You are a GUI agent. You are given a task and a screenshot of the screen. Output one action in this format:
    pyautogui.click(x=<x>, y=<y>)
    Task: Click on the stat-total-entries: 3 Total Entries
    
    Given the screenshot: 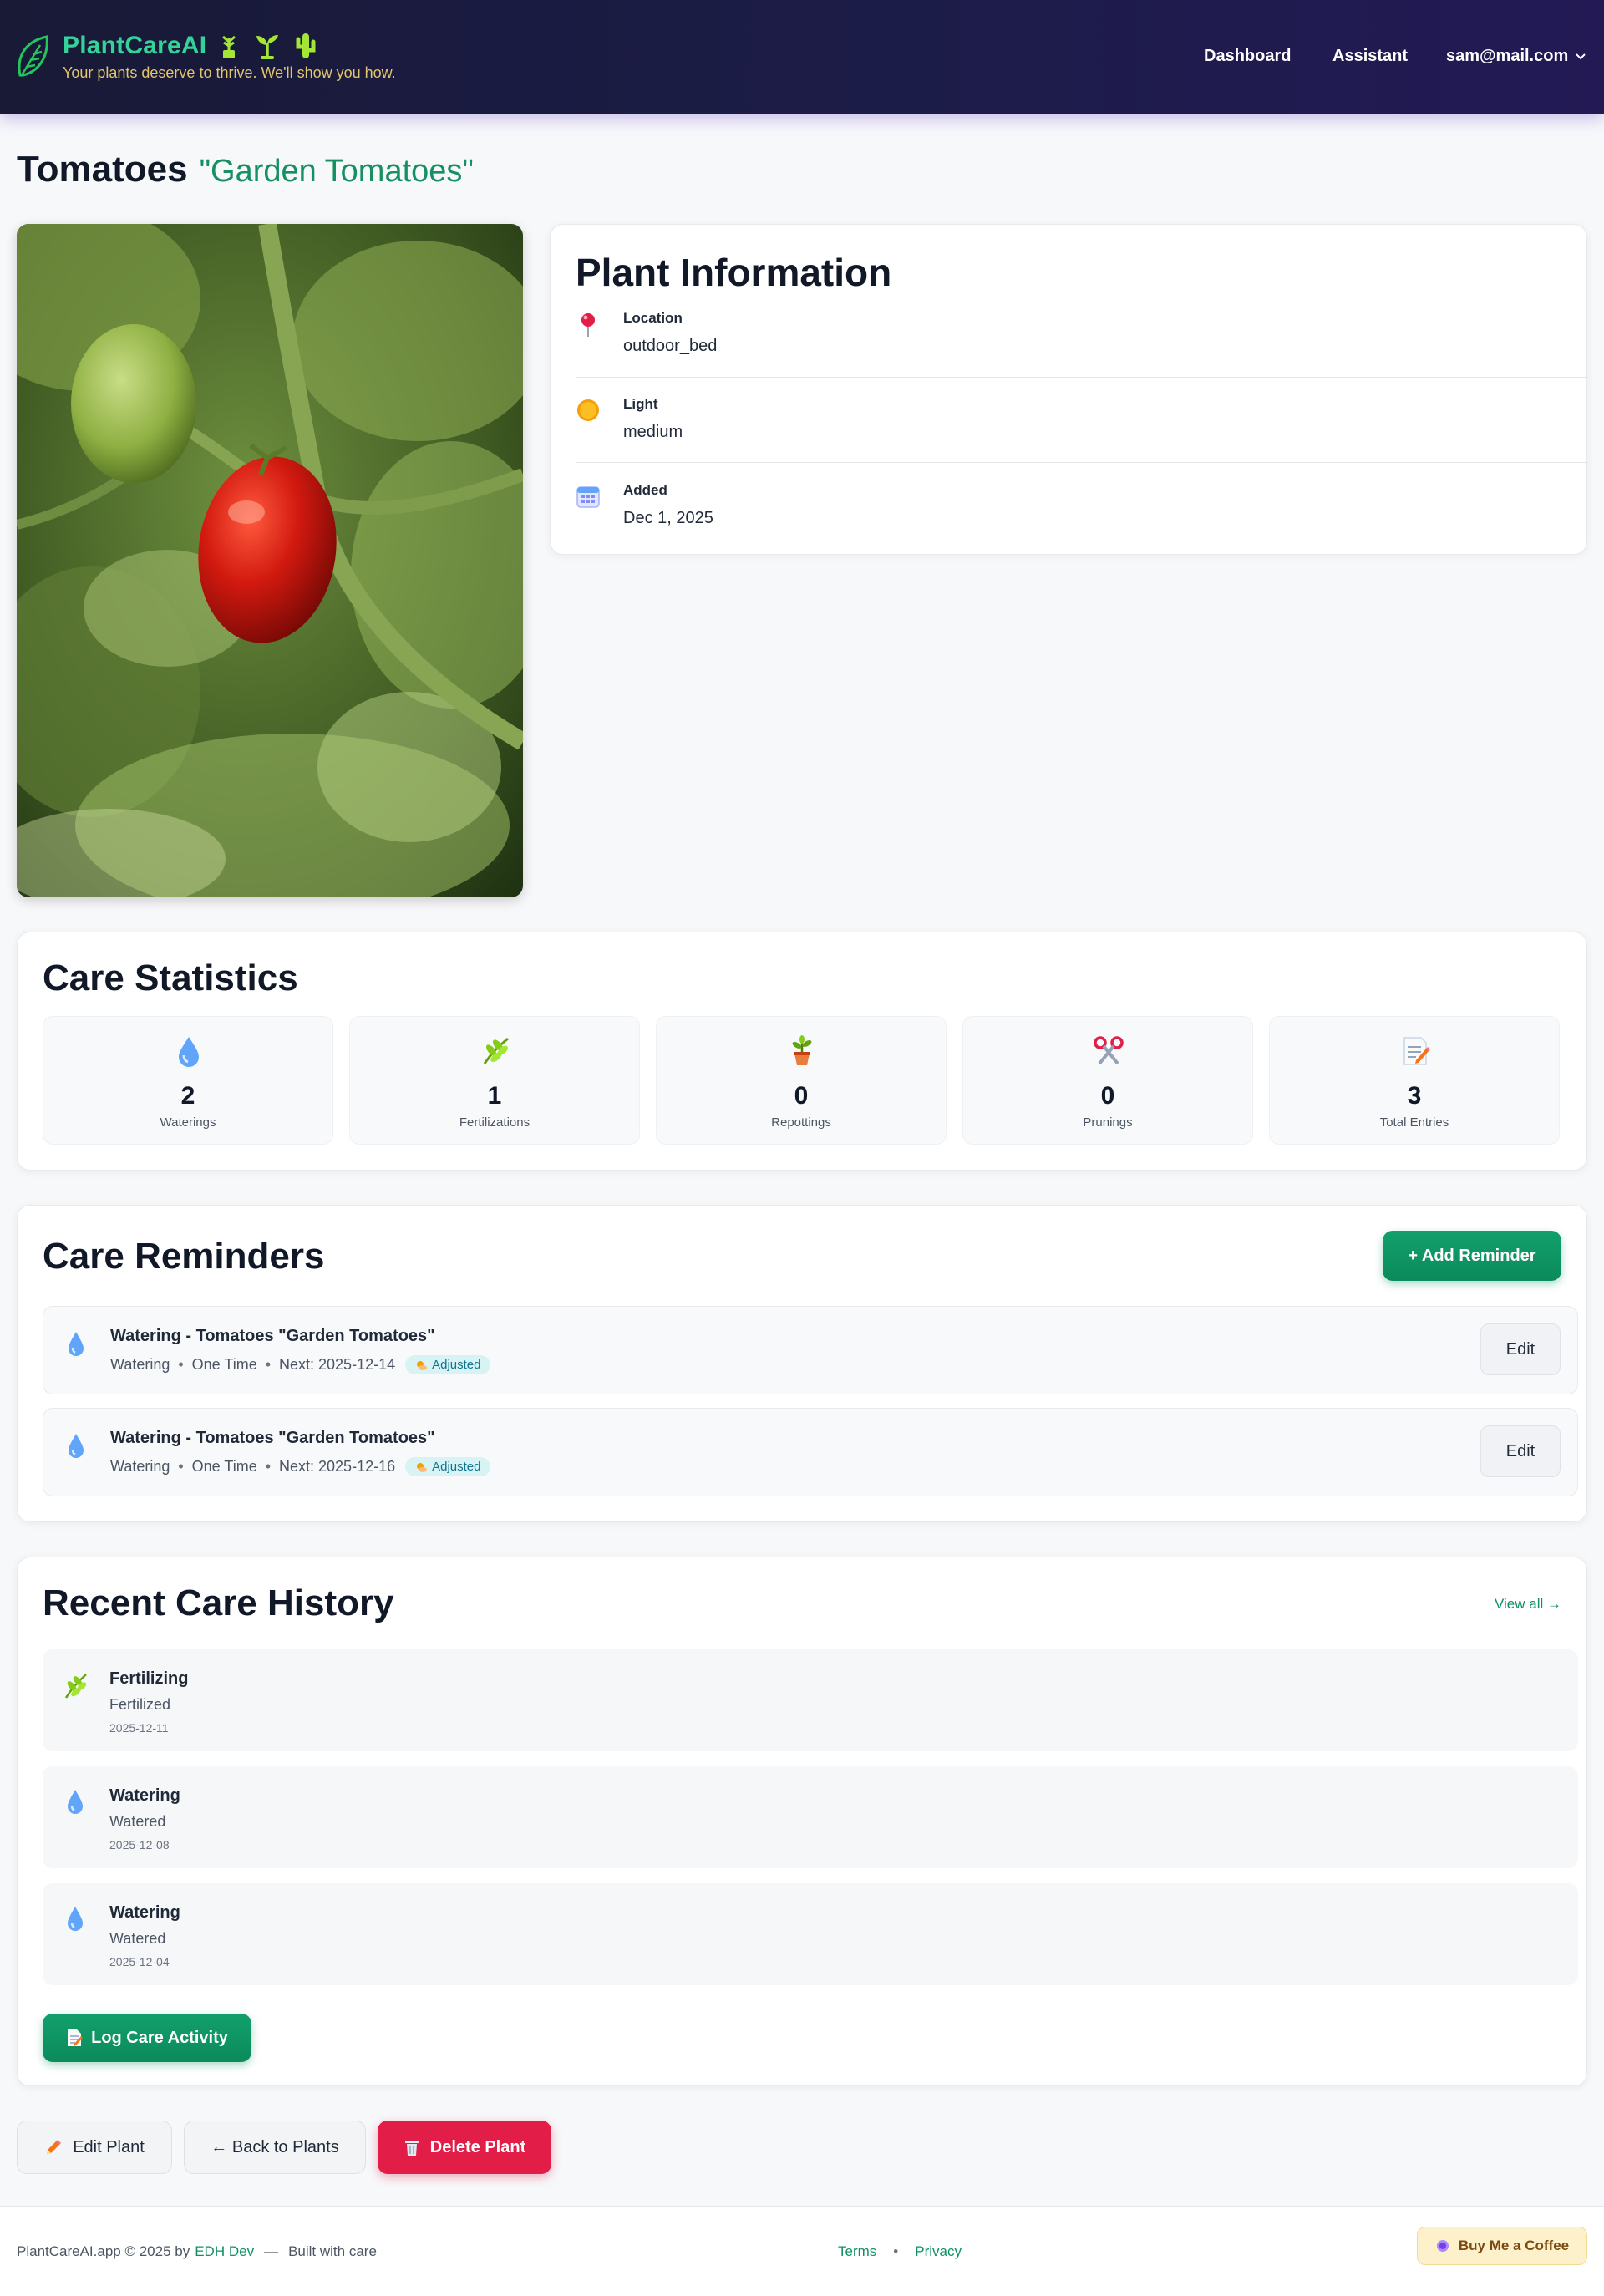 What is the action you would take?
    pyautogui.click(x=1415, y=1080)
    